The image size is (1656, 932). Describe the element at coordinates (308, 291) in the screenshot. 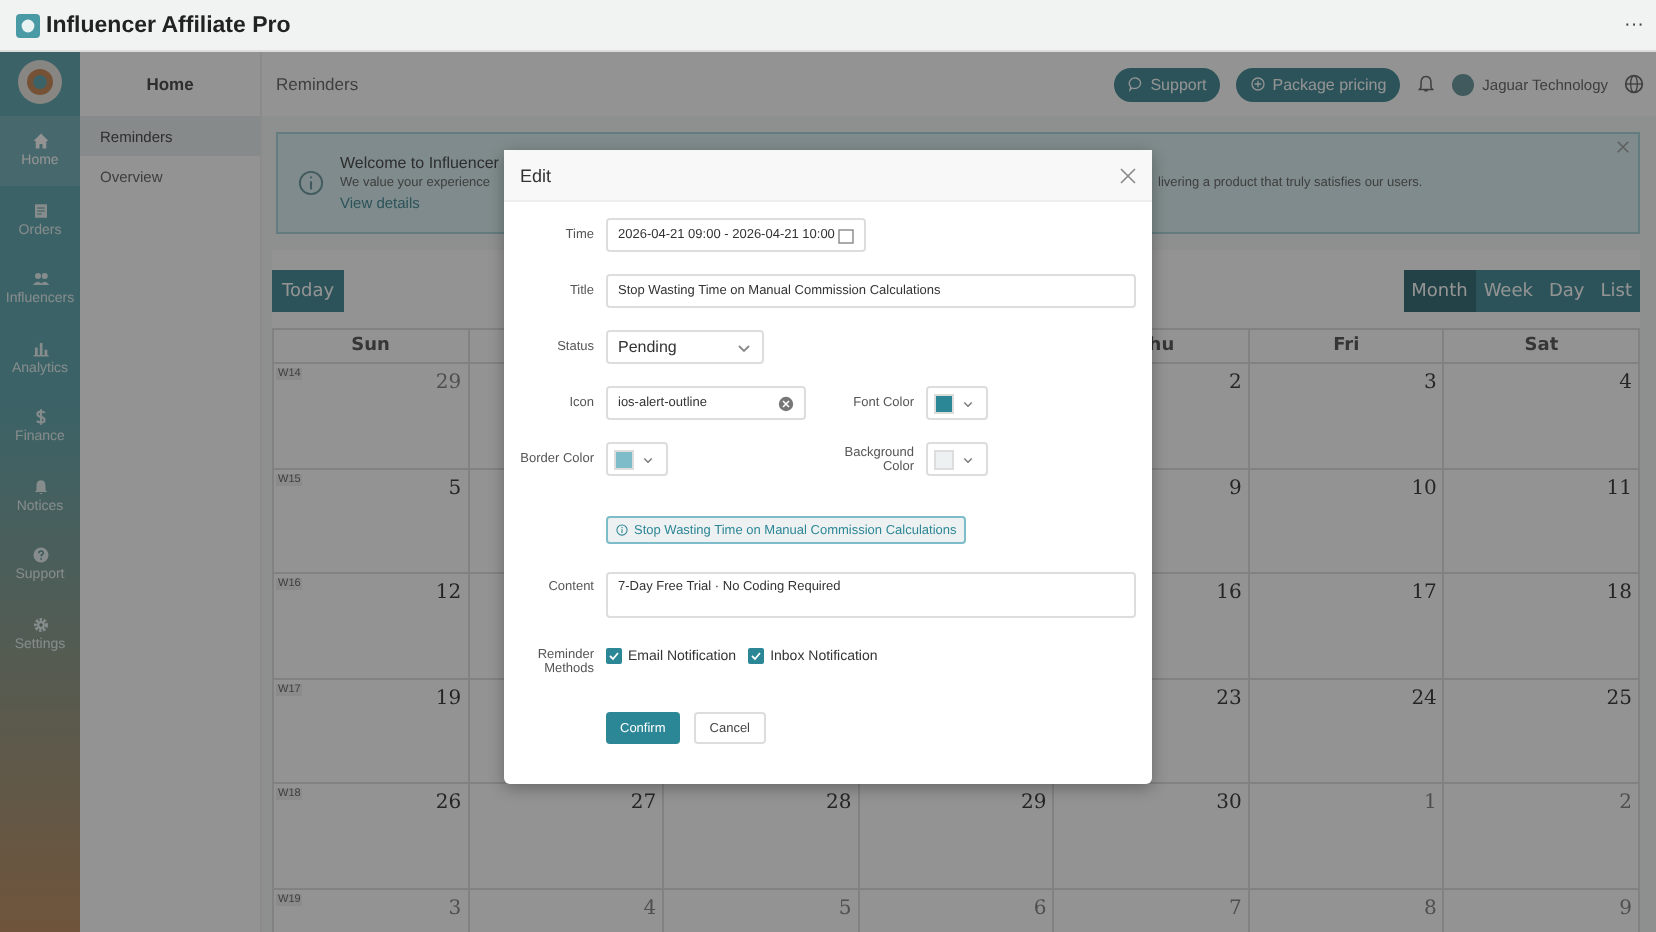

I see `today-button: Today` at that location.